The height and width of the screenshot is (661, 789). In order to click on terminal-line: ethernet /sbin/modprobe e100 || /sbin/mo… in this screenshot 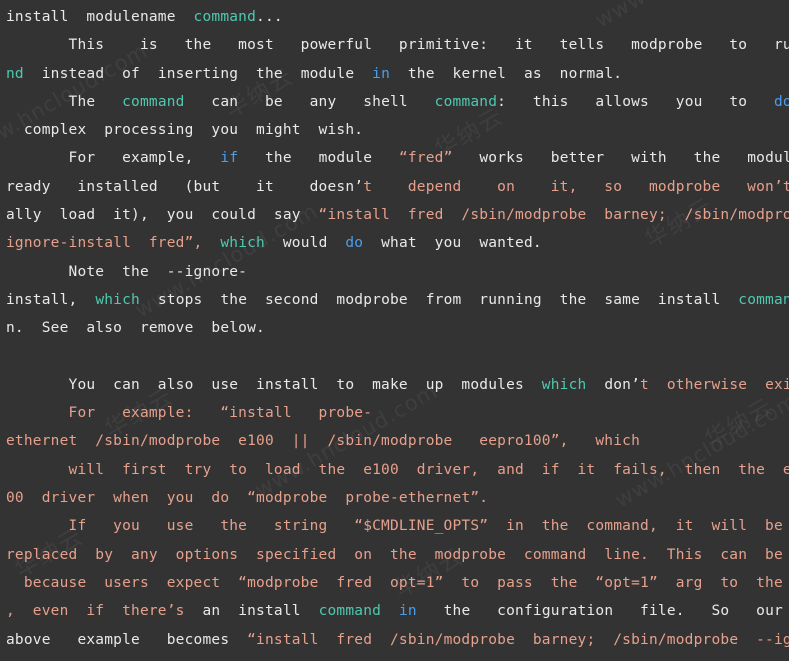, I will do `click(394, 441)`.